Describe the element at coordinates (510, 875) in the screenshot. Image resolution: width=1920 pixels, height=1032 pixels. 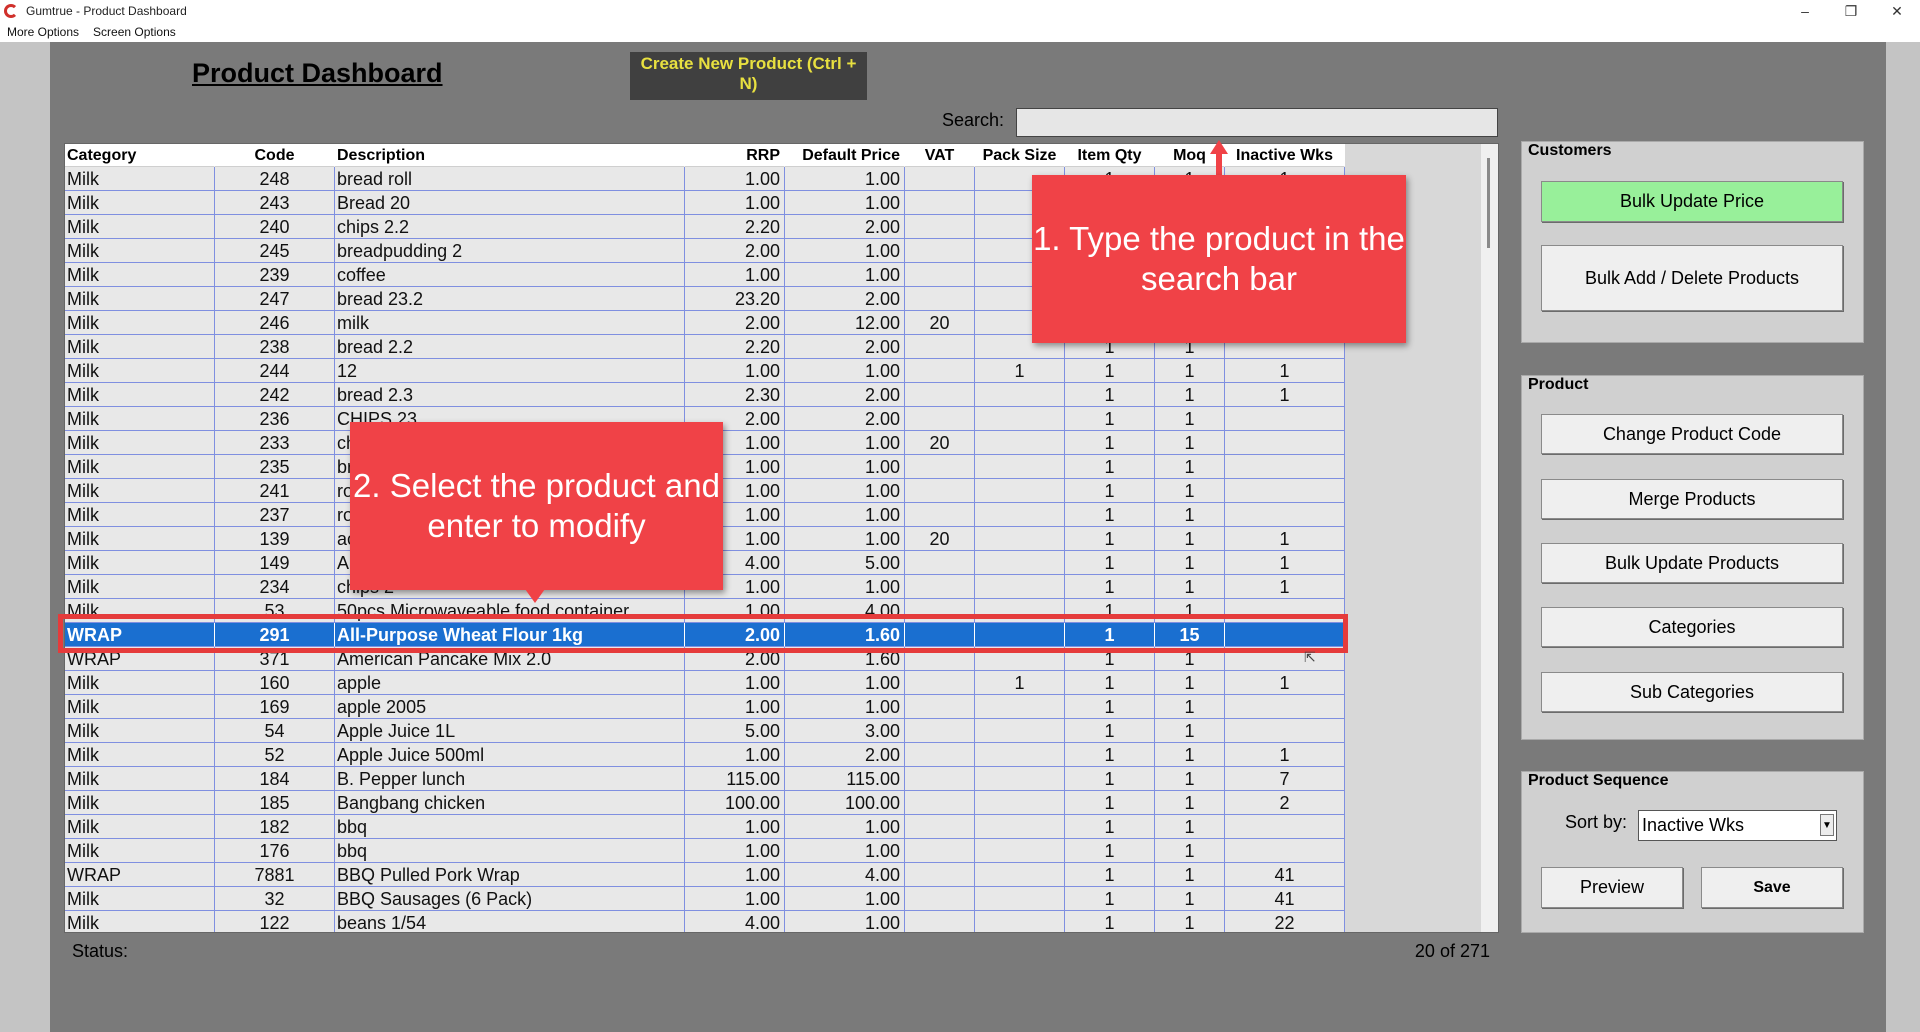
I see `cell-description: BBQ Pulled Pork Wrap` at that location.